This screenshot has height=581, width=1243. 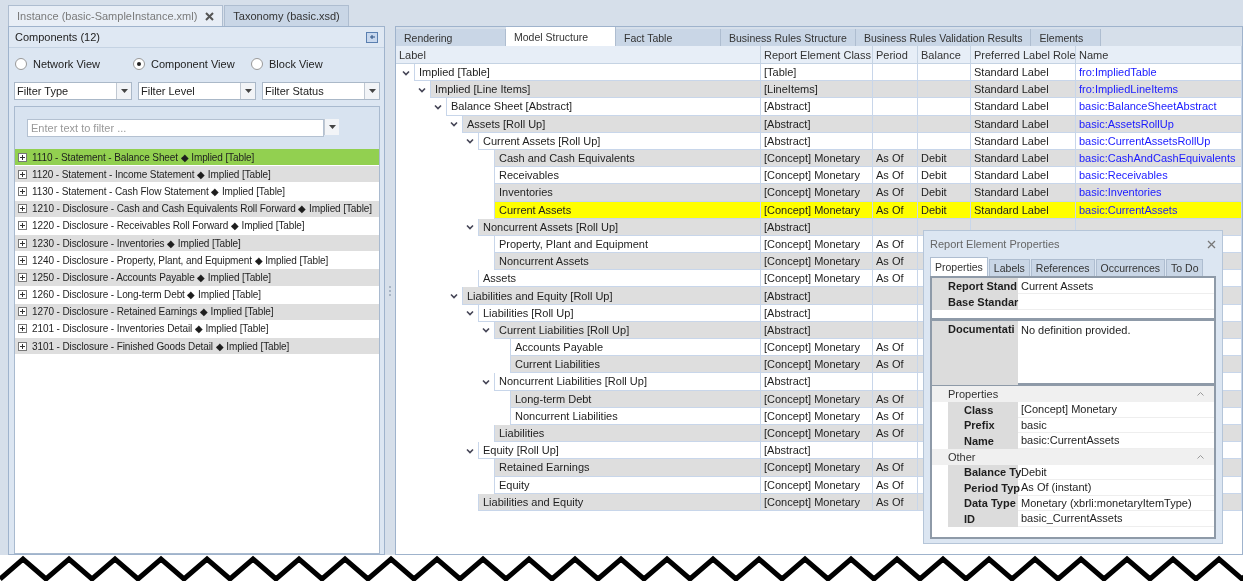 I want to click on element-name-link: basic:AssetsRollUp, so click(x=1159, y=124).